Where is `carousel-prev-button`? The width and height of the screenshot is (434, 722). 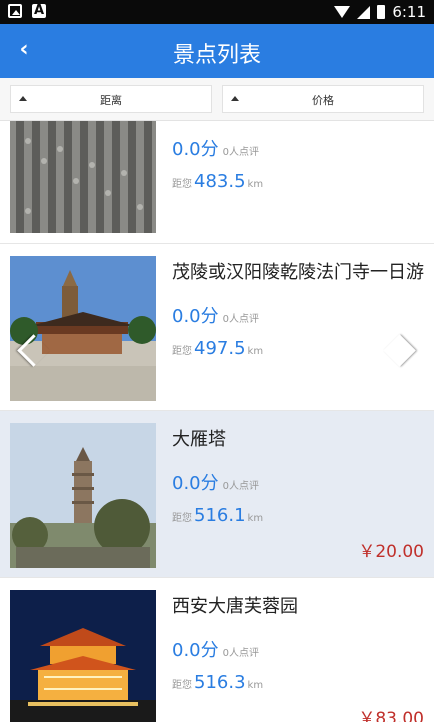 carousel-prev-button is located at coordinates (27, 350).